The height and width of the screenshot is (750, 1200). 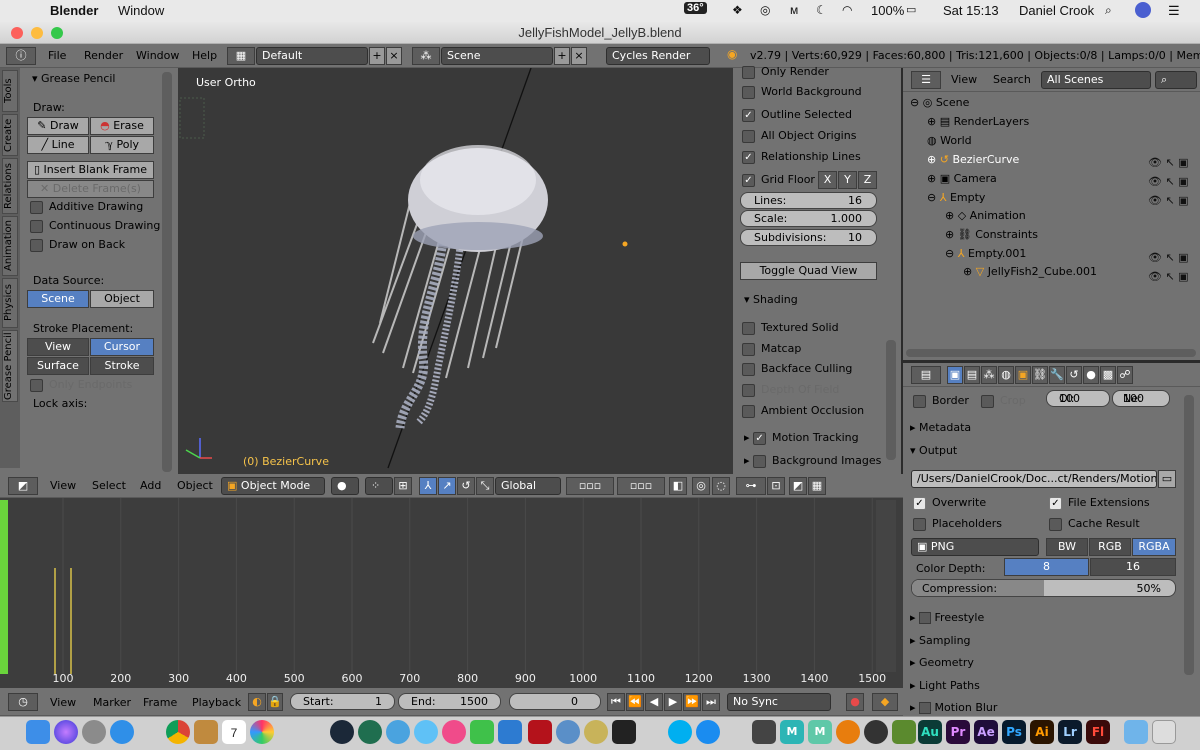 What do you see at coordinates (799, 136) in the screenshot?
I see `all-object-origins-checkbox: All Object Origins` at bounding box center [799, 136].